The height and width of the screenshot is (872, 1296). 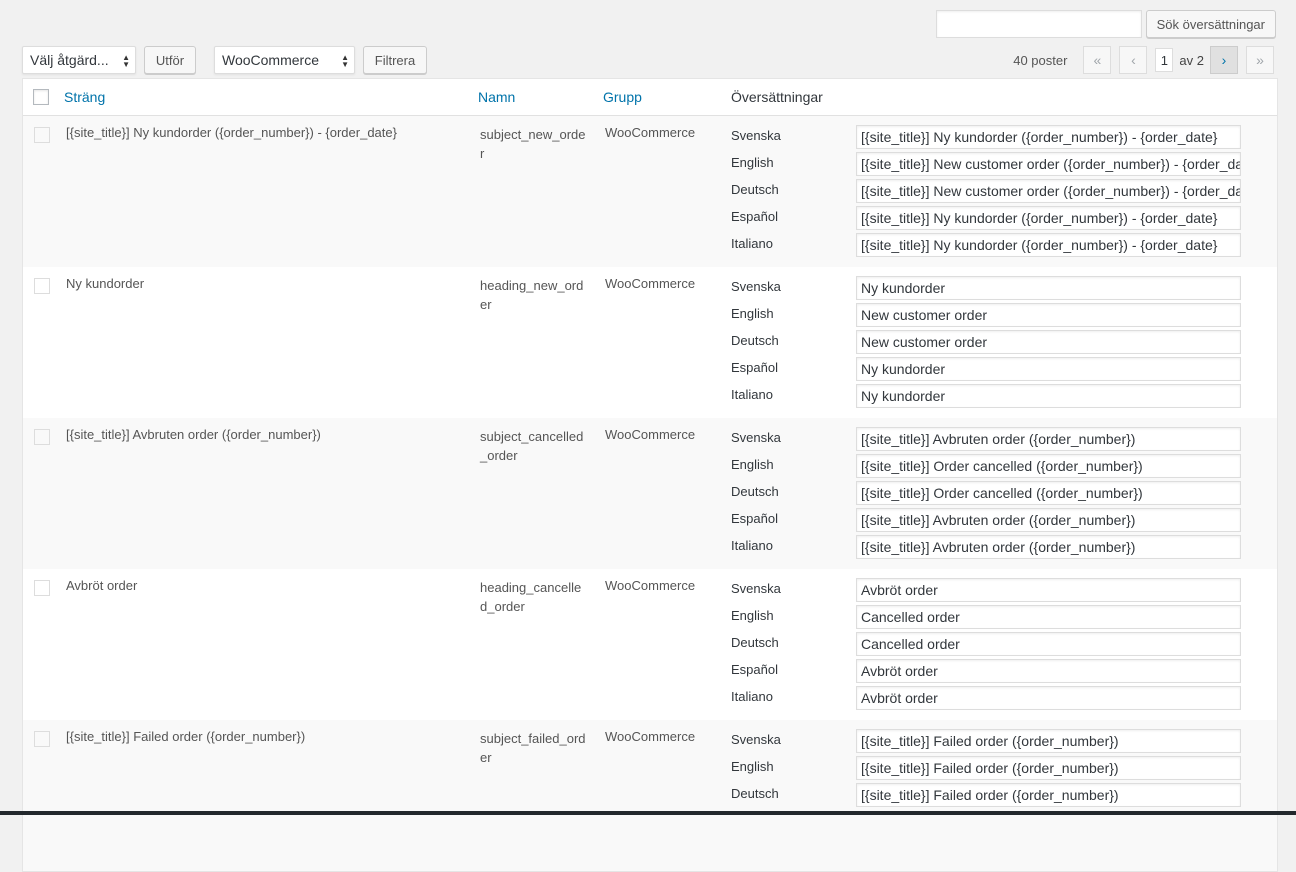 What do you see at coordinates (1224, 60) in the screenshot?
I see `next-page-button: ›` at bounding box center [1224, 60].